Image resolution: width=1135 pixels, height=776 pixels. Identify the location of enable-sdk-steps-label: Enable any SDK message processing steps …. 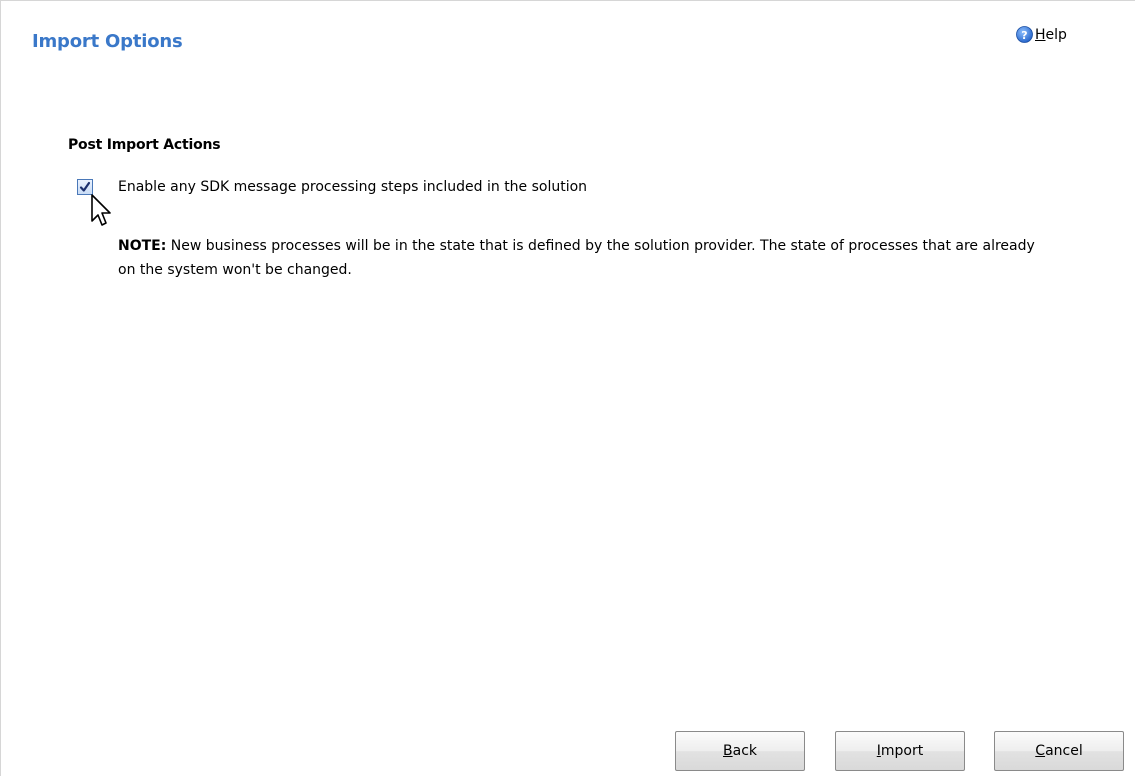
(352, 187).